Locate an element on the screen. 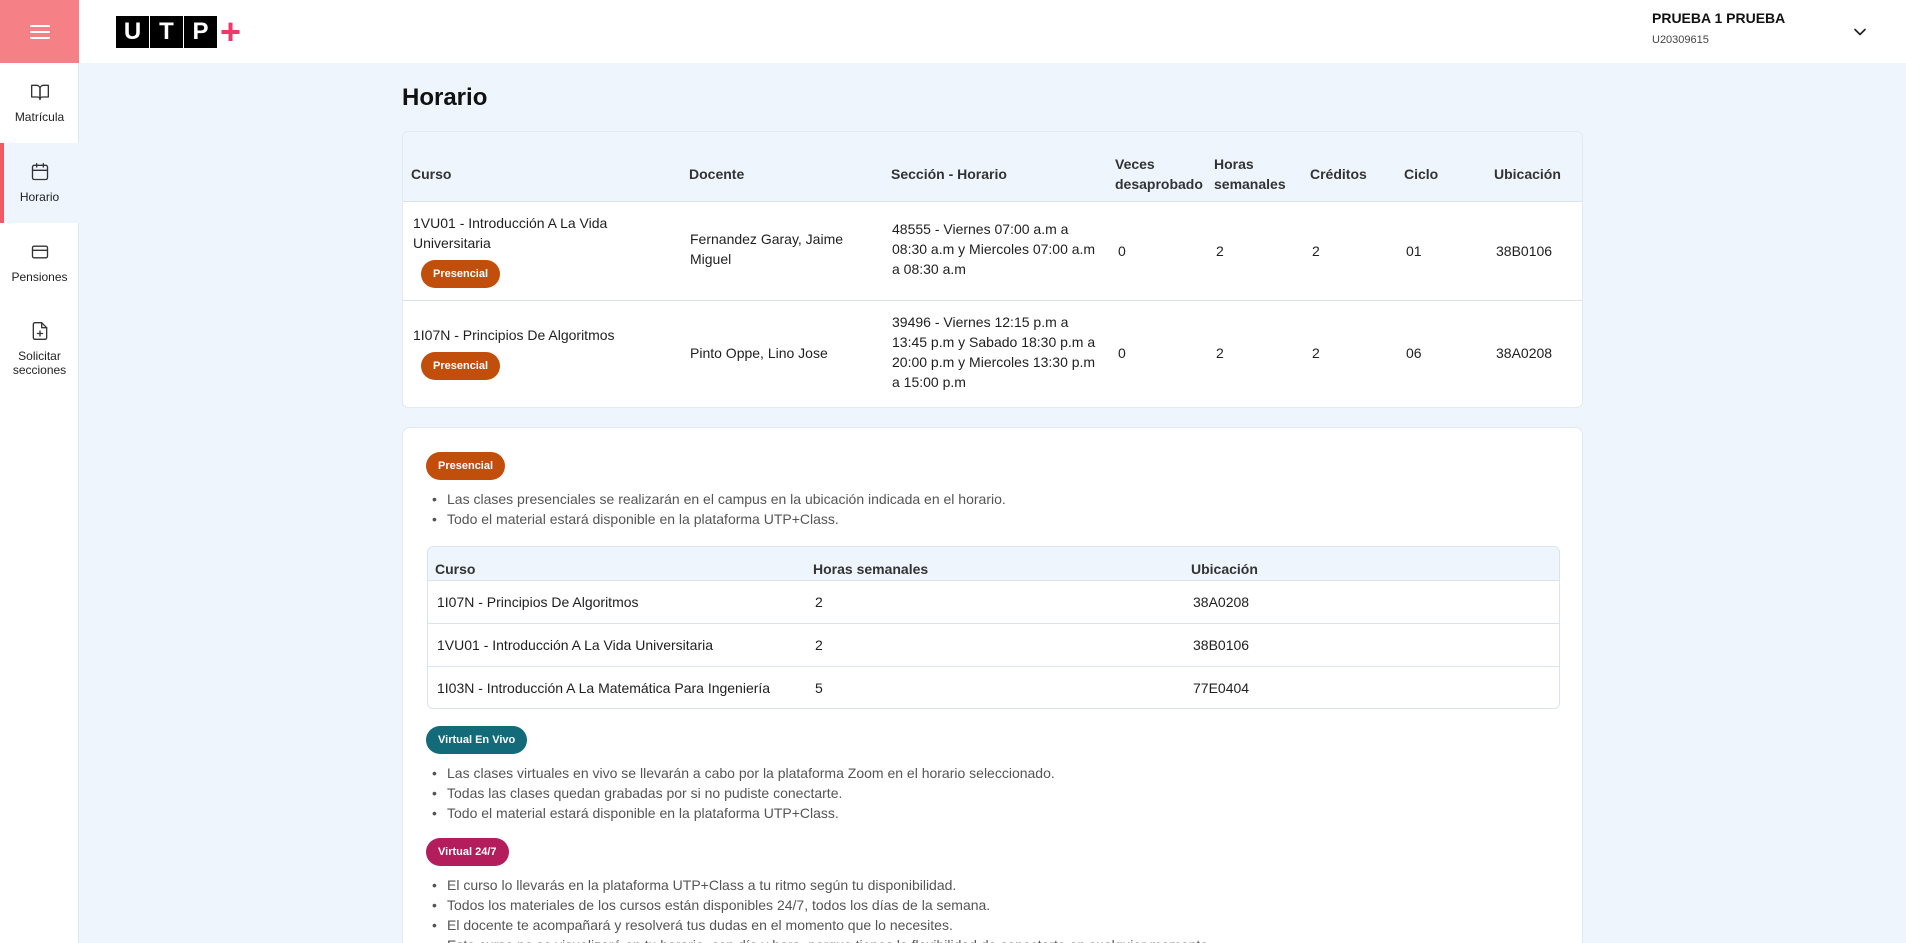  col-veces: Veces desaprobado is located at coordinates (1159, 174).